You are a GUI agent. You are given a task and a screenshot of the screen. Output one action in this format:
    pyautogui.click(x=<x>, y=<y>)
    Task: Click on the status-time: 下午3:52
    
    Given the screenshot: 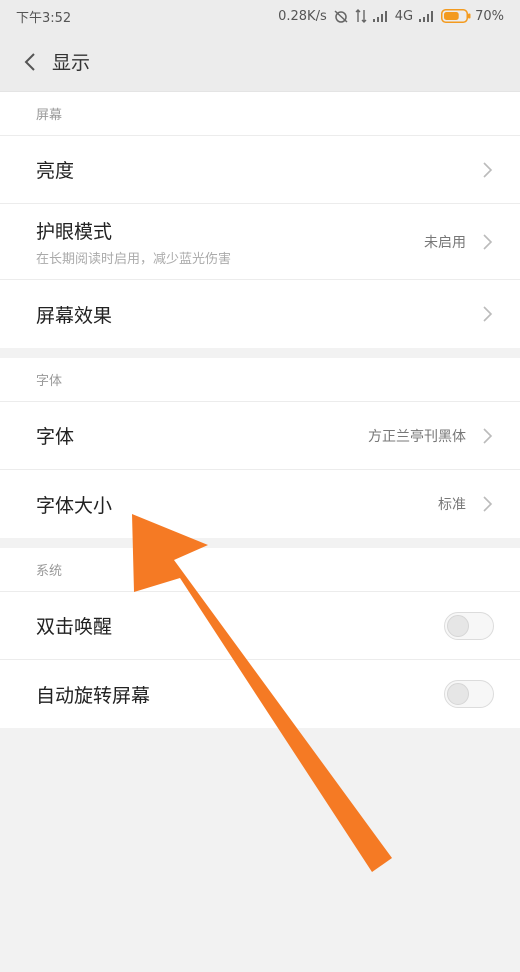 What is the action you would take?
    pyautogui.click(x=44, y=18)
    